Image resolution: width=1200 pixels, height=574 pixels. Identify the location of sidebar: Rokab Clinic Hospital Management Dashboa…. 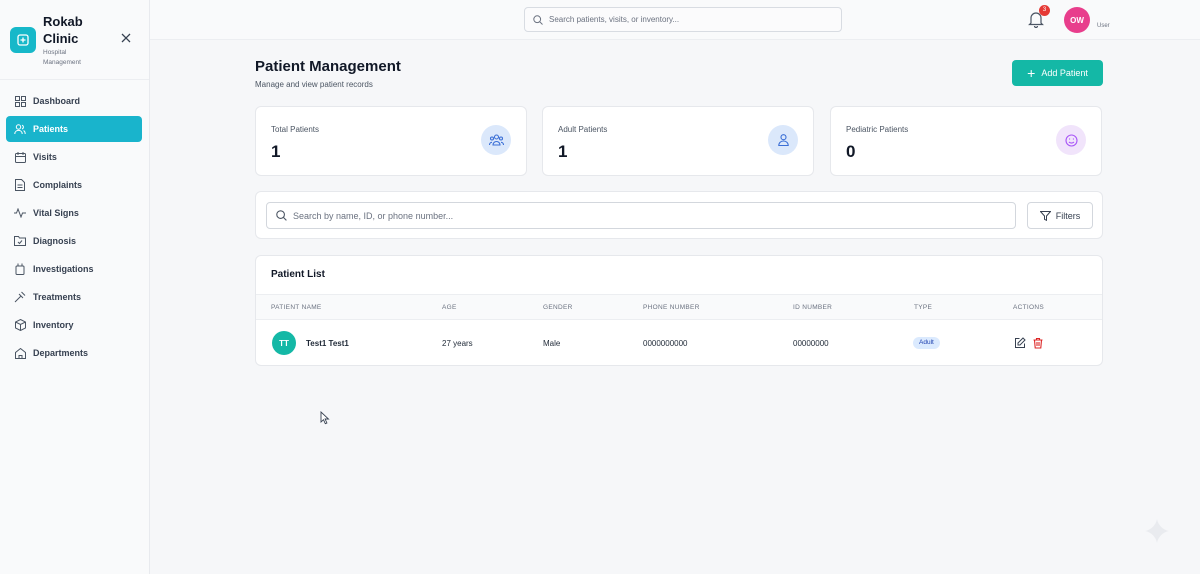
(75, 287).